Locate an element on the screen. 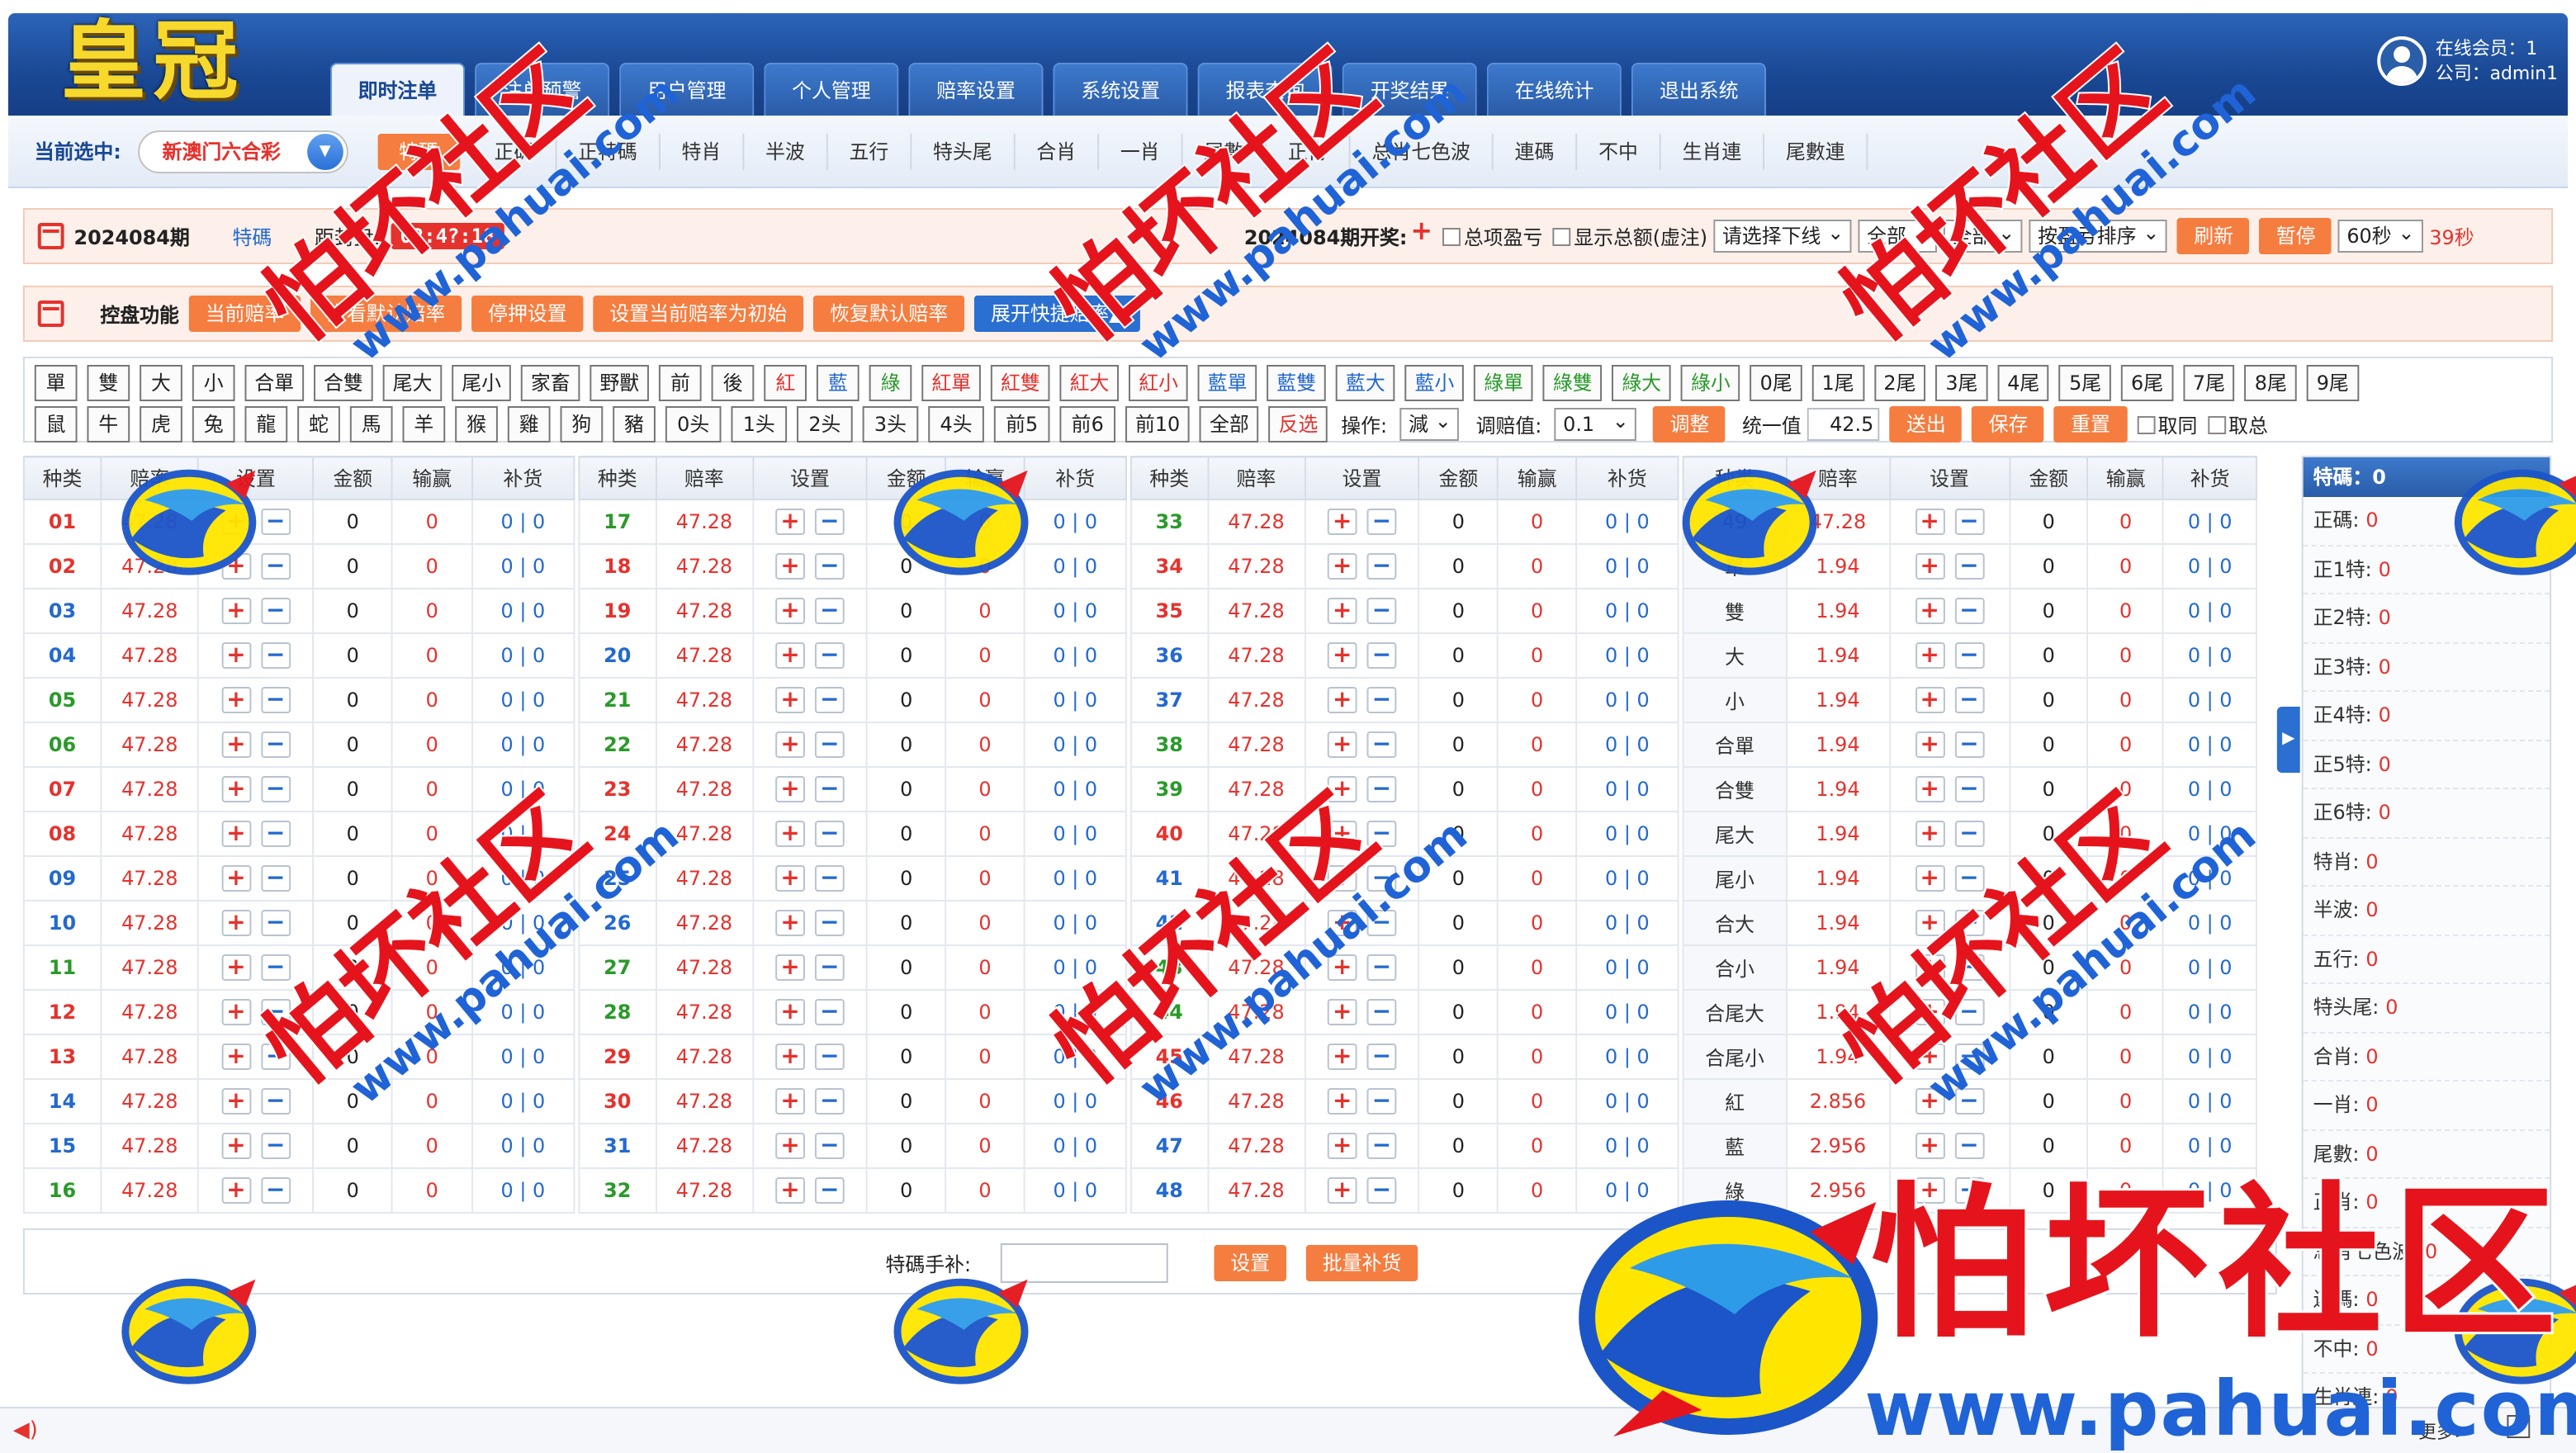  lottery-type-tab-12: 連碼 is located at coordinates (1536, 151).